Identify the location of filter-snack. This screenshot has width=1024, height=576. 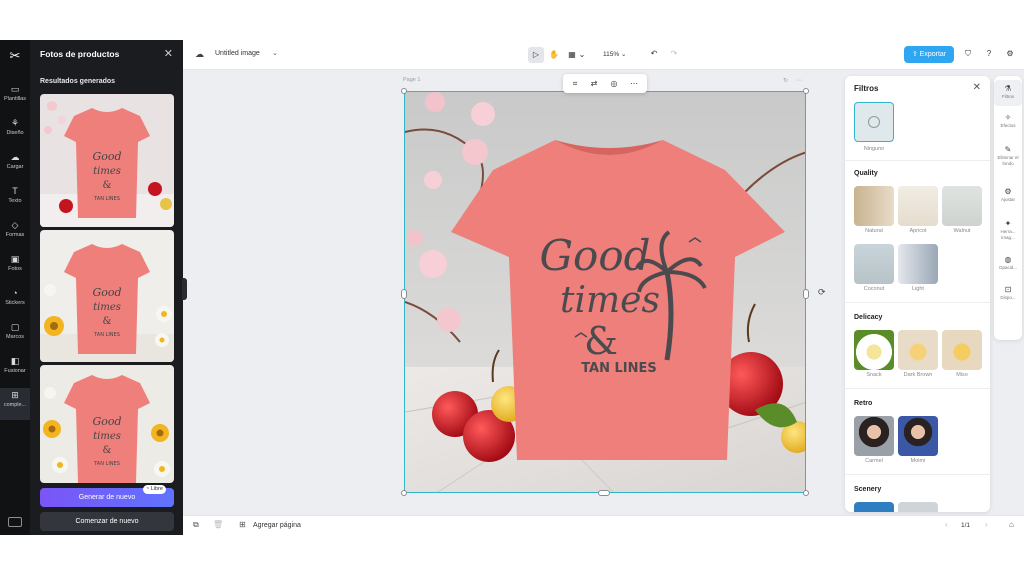
(874, 350).